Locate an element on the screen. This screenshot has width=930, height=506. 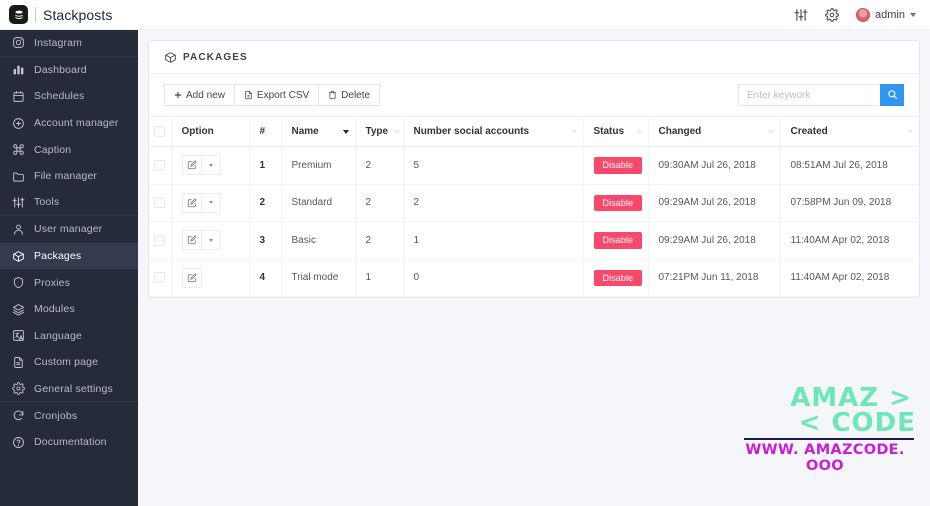
sidebar-item-custom-page: Custom page is located at coordinates (69, 362).